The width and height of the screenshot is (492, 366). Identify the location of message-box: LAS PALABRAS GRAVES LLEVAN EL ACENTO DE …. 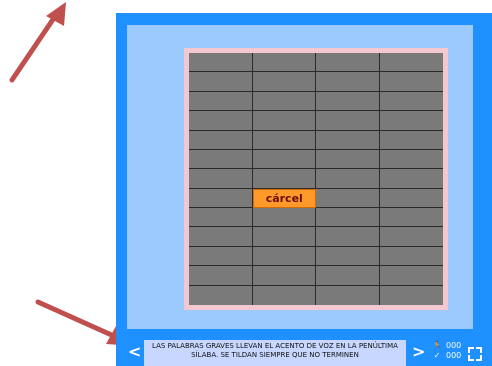
(275, 353).